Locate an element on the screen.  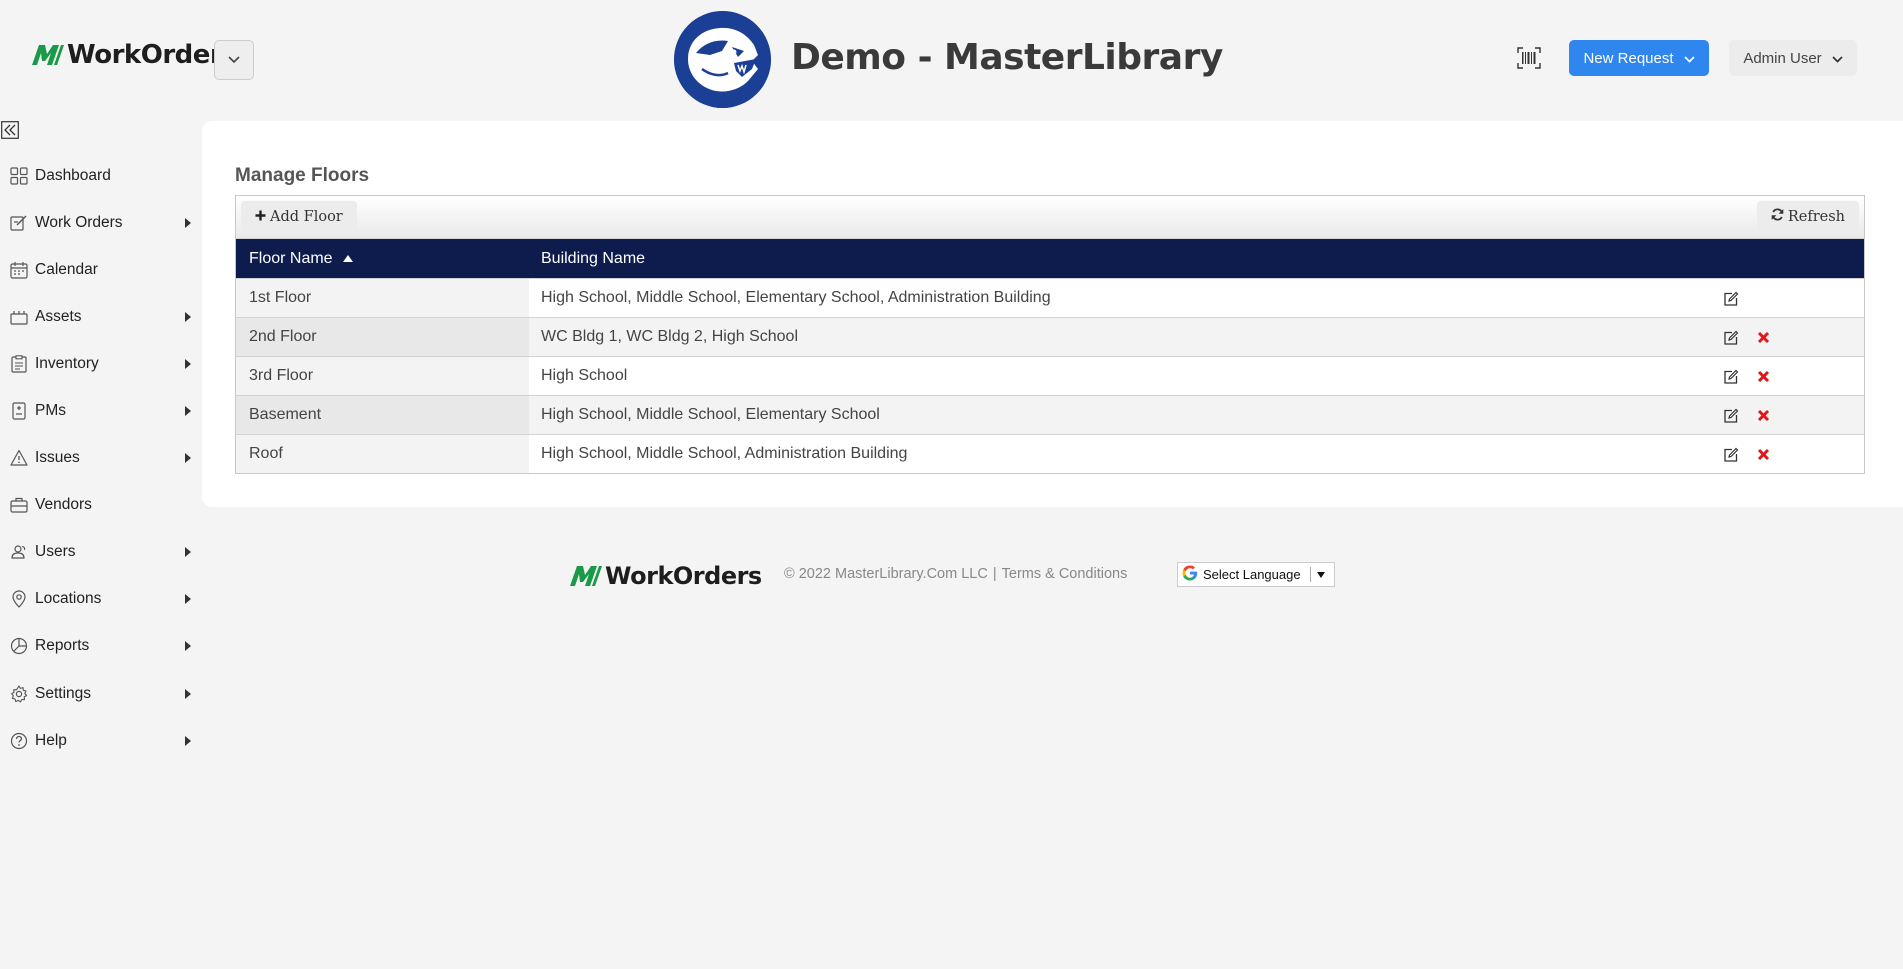
footer-workorders-logo: WorkOrders is located at coordinates (665, 576).